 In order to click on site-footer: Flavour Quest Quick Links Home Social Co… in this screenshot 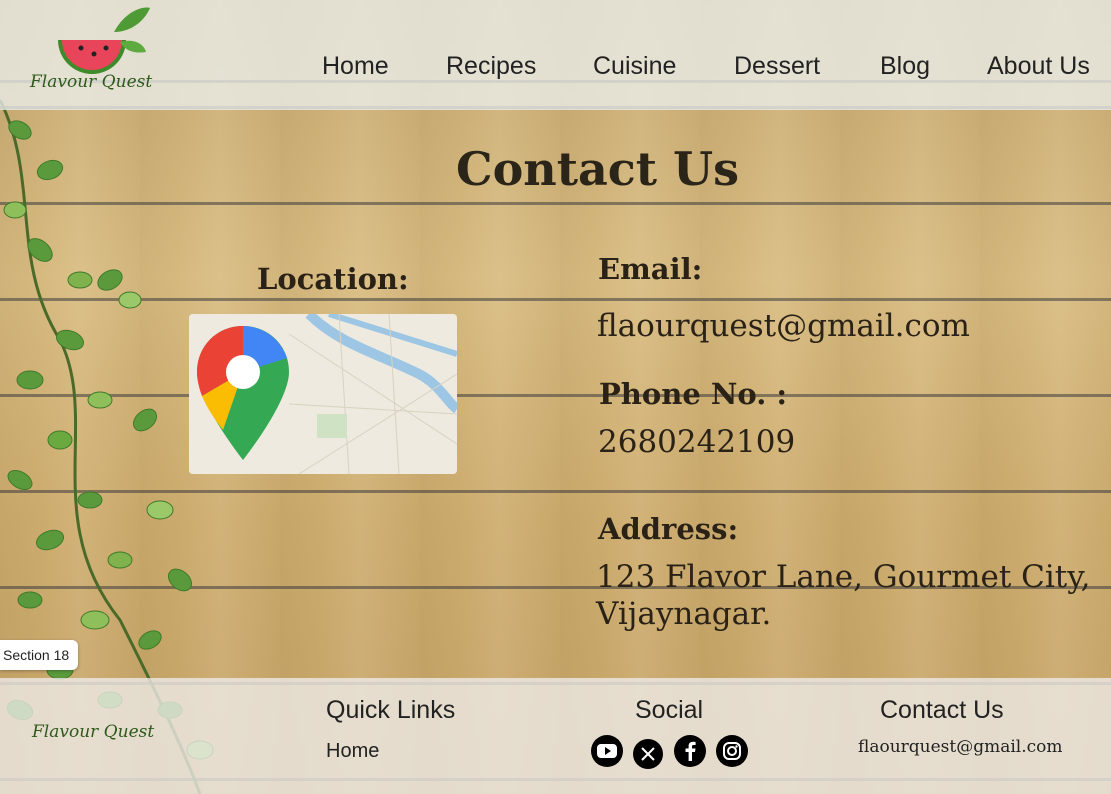, I will do `click(555, 736)`.